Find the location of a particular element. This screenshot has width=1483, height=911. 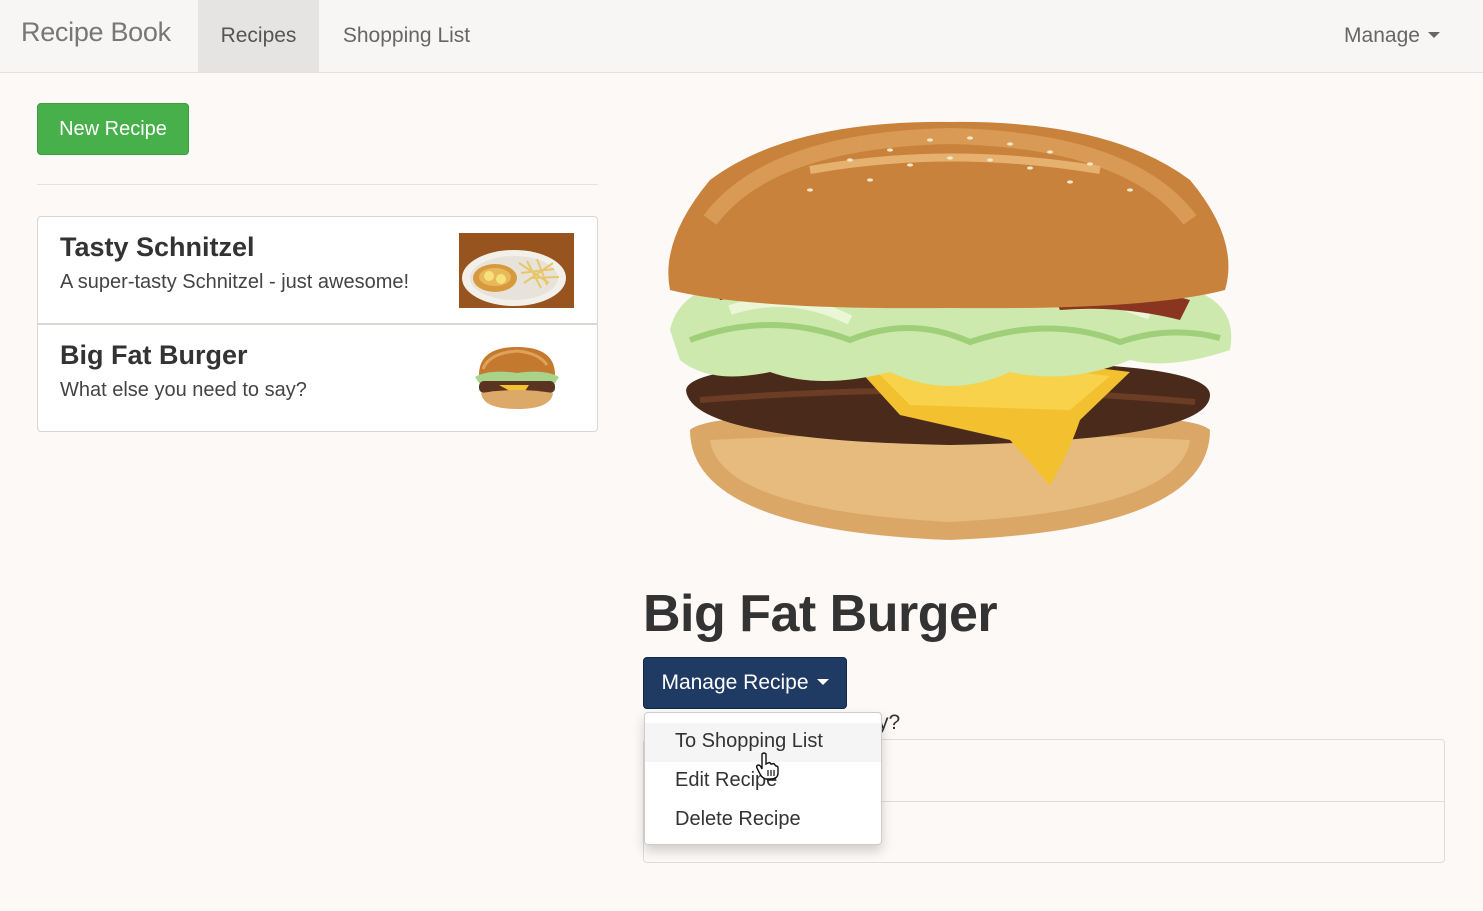

manage-recipe-label: Manage Recipe is located at coordinates (735, 682).